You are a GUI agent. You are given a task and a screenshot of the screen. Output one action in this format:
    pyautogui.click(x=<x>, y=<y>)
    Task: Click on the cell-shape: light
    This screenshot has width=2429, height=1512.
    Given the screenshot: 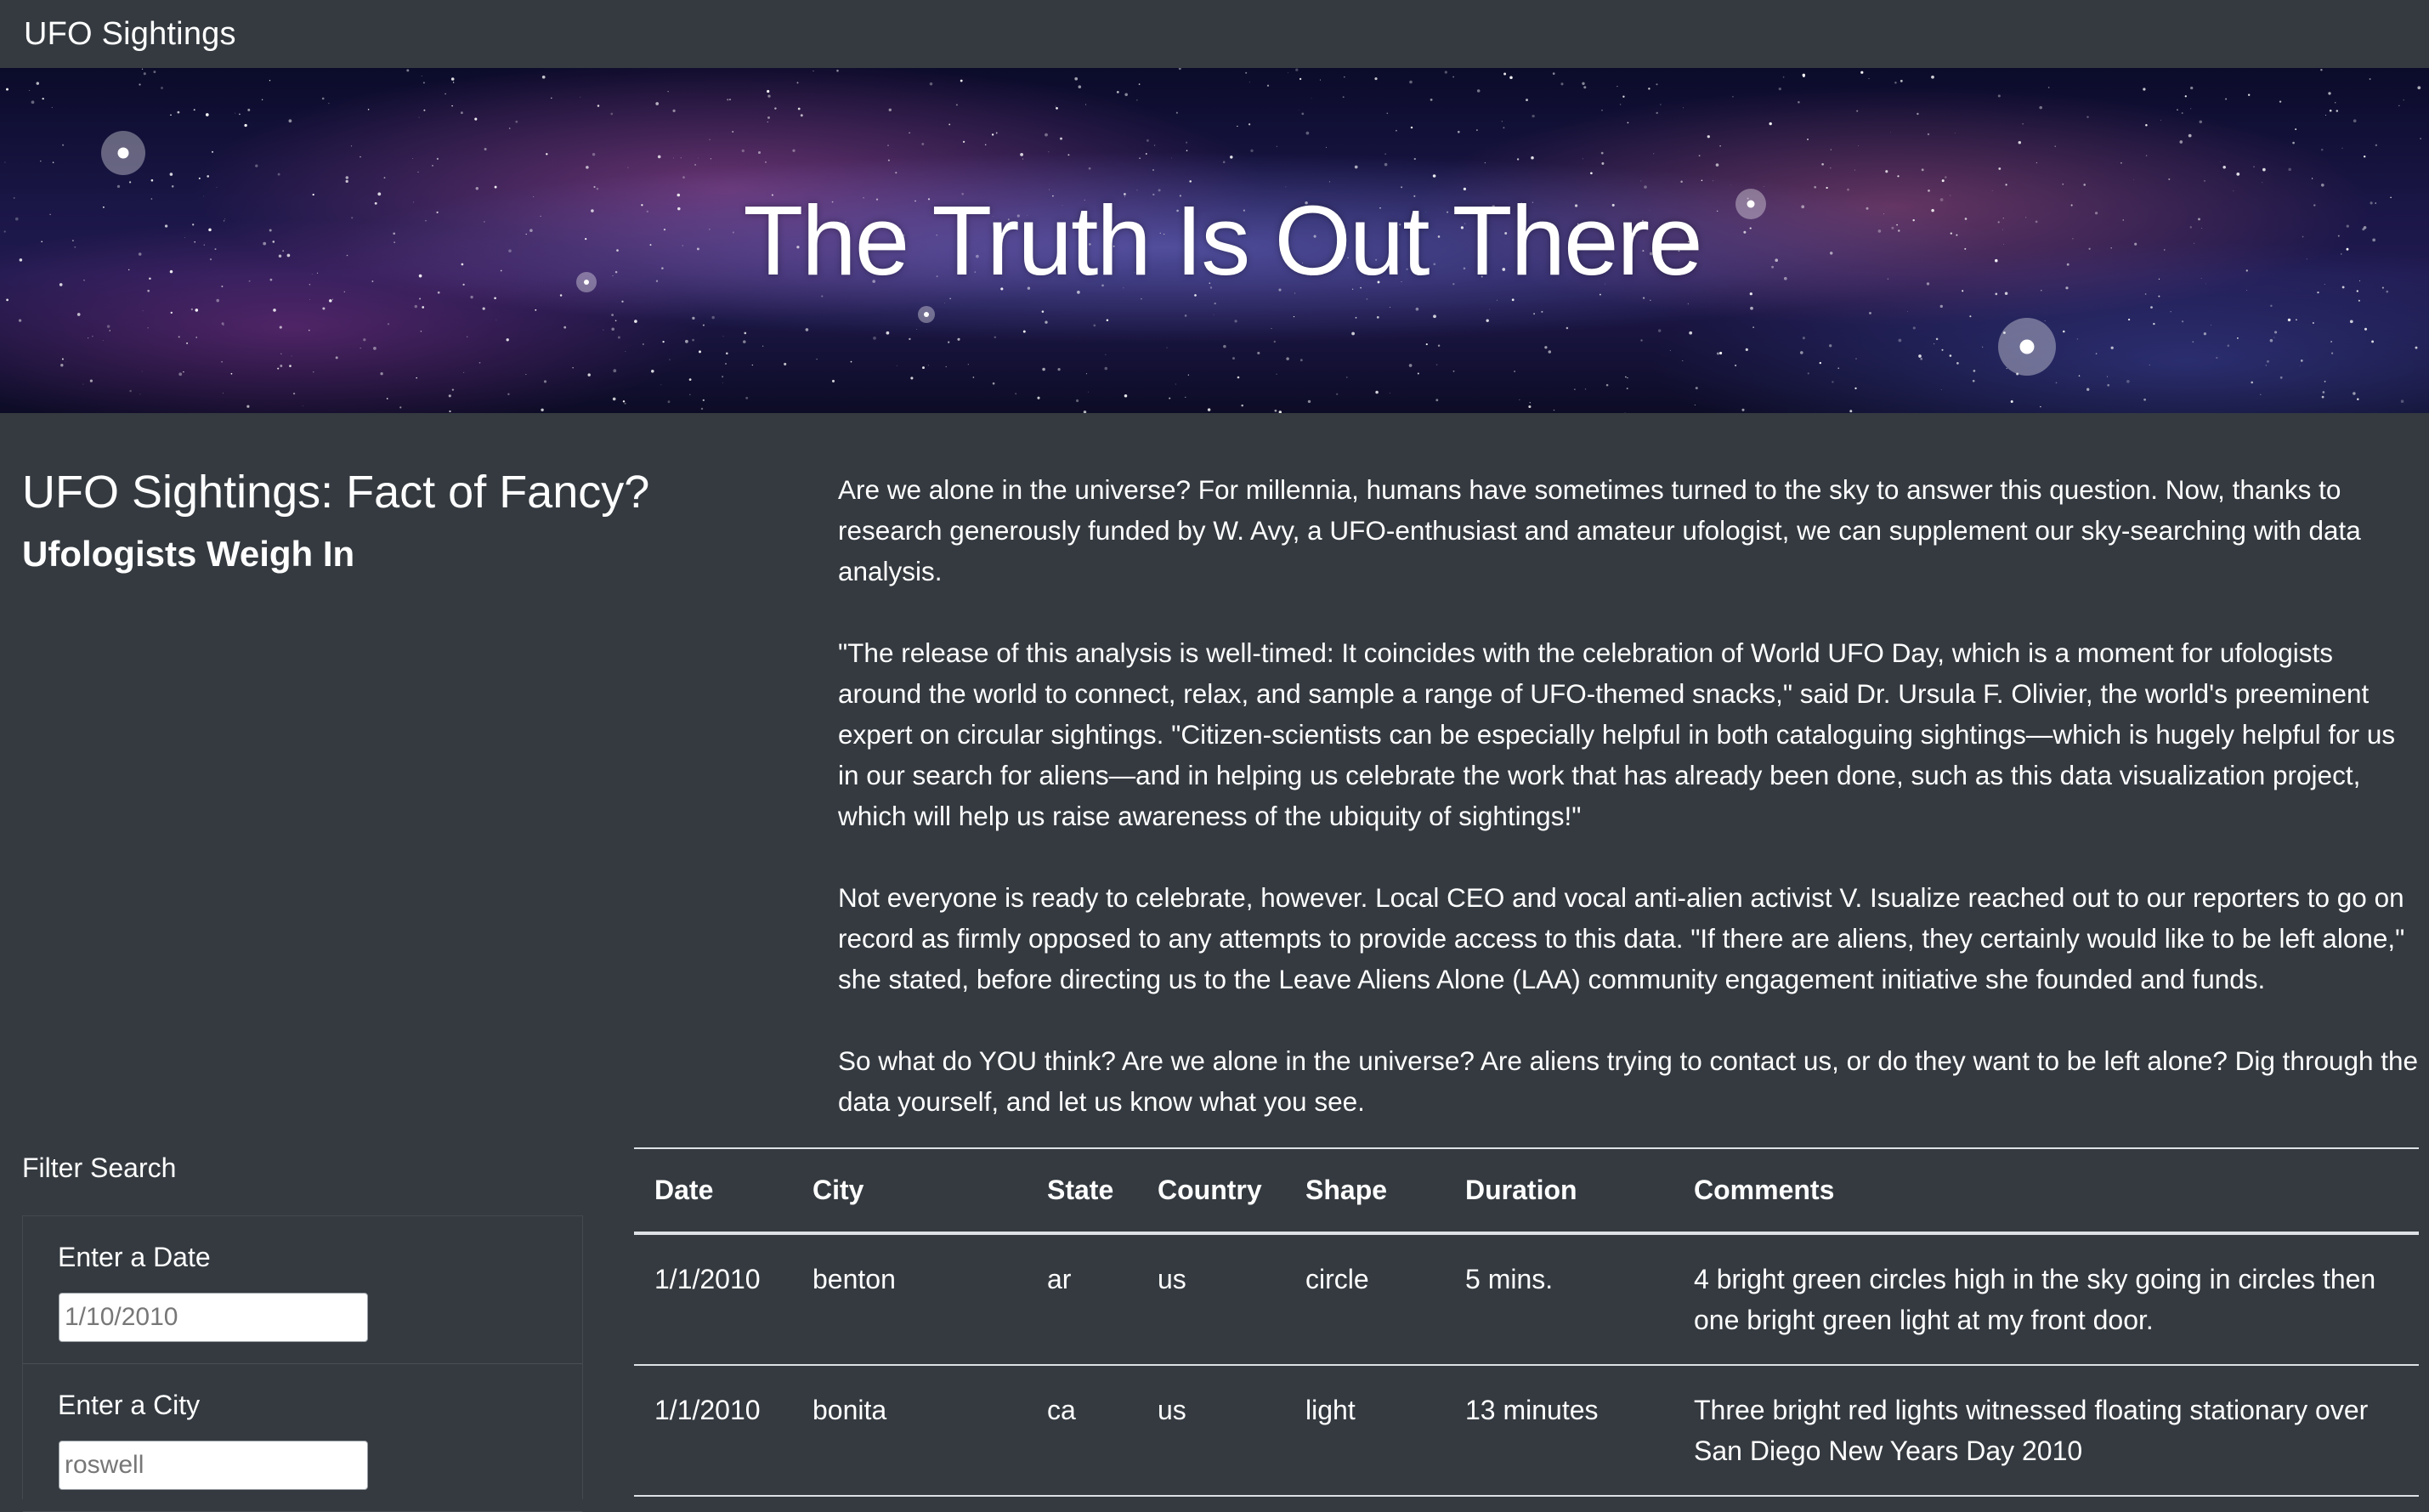 What is the action you would take?
    pyautogui.click(x=1365, y=1431)
    